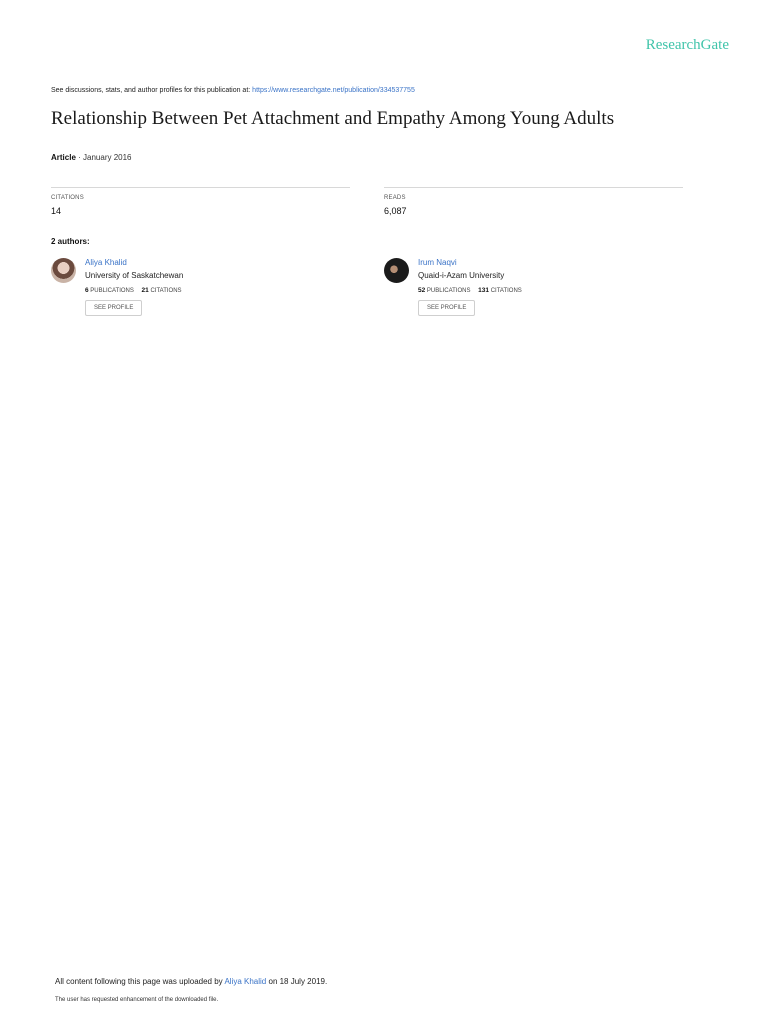  What do you see at coordinates (533, 201) in the screenshot?
I see `reads-stat: READS 6,087` at bounding box center [533, 201].